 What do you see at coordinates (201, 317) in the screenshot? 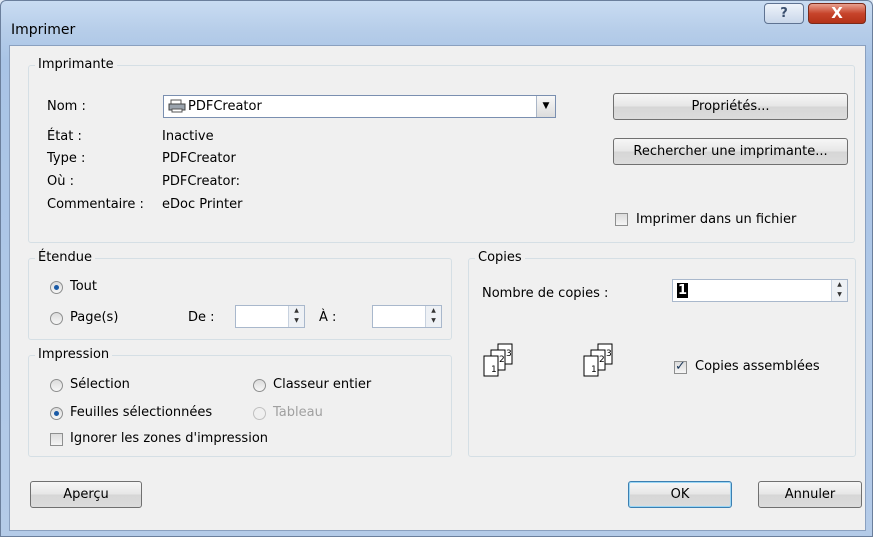
I see `range-from-label: De :` at bounding box center [201, 317].